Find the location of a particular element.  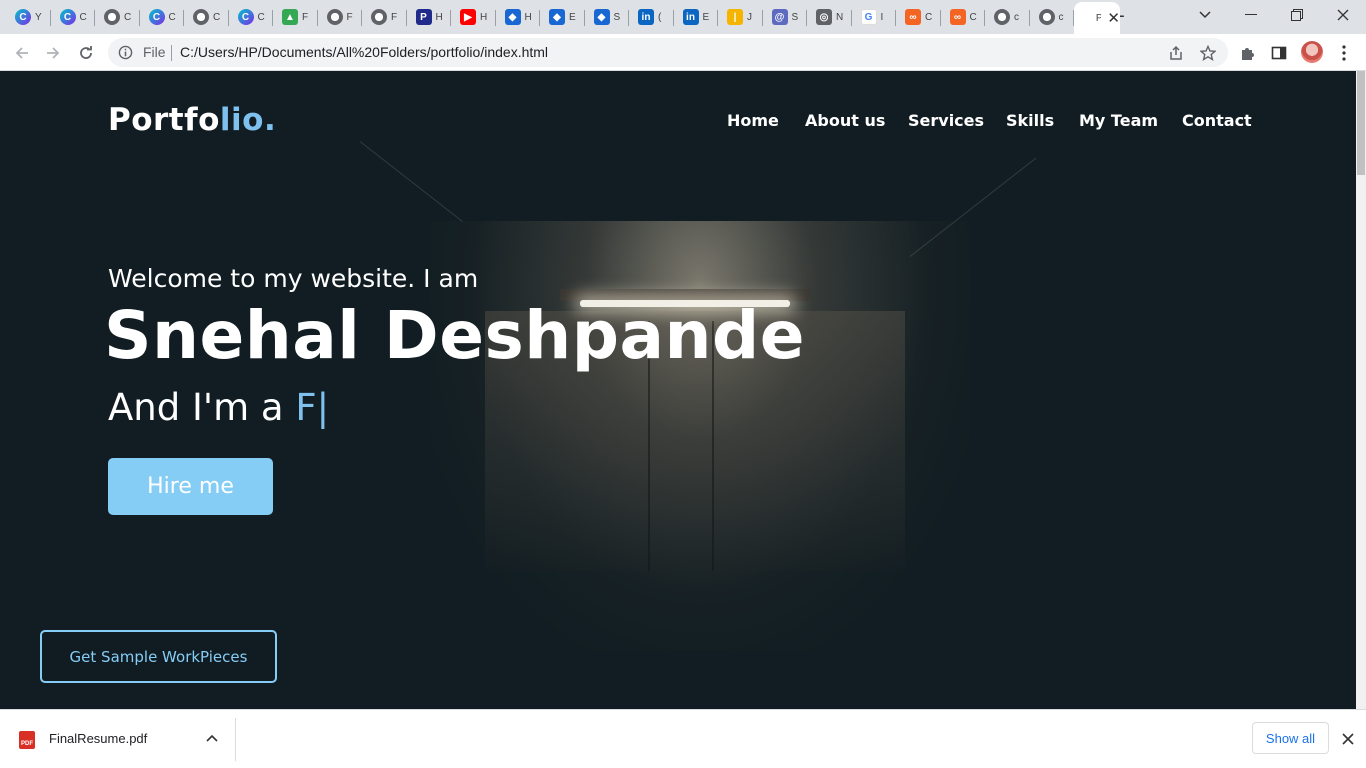

share-button is located at coordinates (1176, 53).